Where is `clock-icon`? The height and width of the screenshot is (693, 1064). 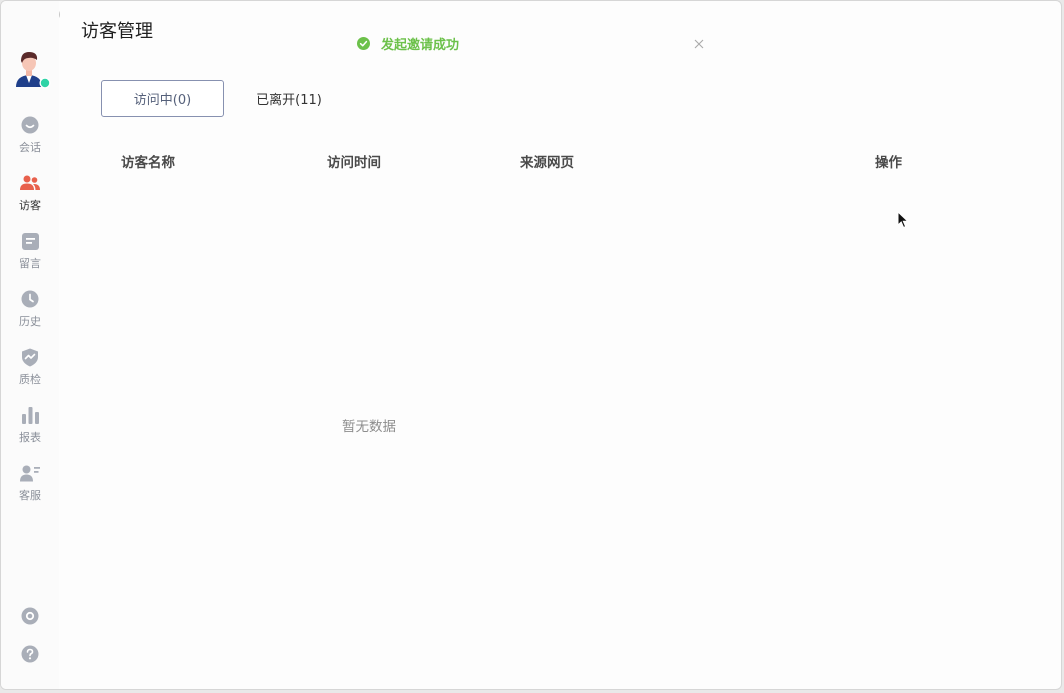
clock-icon is located at coordinates (30, 299).